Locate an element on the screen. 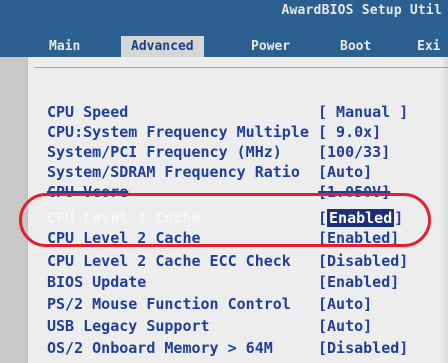 Image resolution: width=448 pixels, height=363 pixels. setting-usb-legacy-value: [Auto] is located at coordinates (345, 326).